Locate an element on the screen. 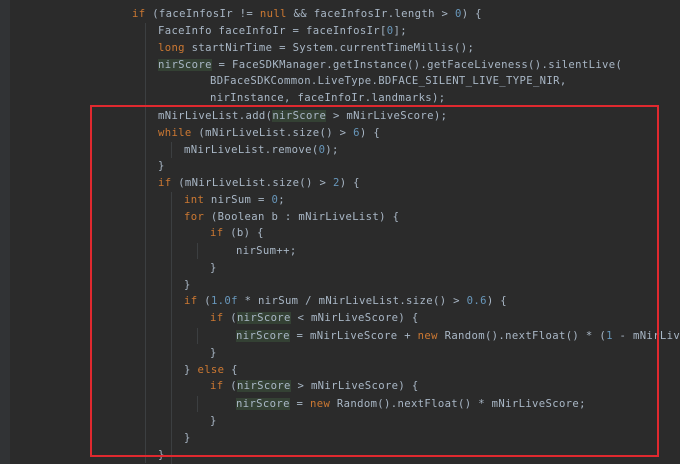 The height and width of the screenshot is (464, 680). code-keyword: for is located at coordinates (194, 217).